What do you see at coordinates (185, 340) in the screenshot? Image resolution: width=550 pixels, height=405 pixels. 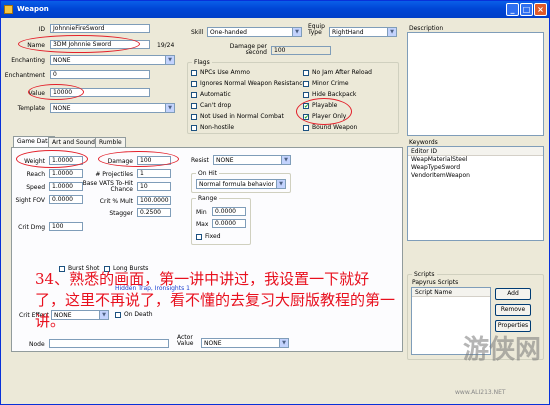 I see `actor-value-label: Actor Value` at bounding box center [185, 340].